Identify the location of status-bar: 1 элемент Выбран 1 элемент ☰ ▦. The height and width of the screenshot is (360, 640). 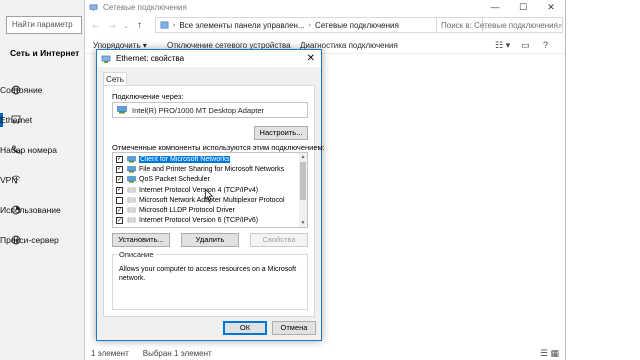
(325, 353).